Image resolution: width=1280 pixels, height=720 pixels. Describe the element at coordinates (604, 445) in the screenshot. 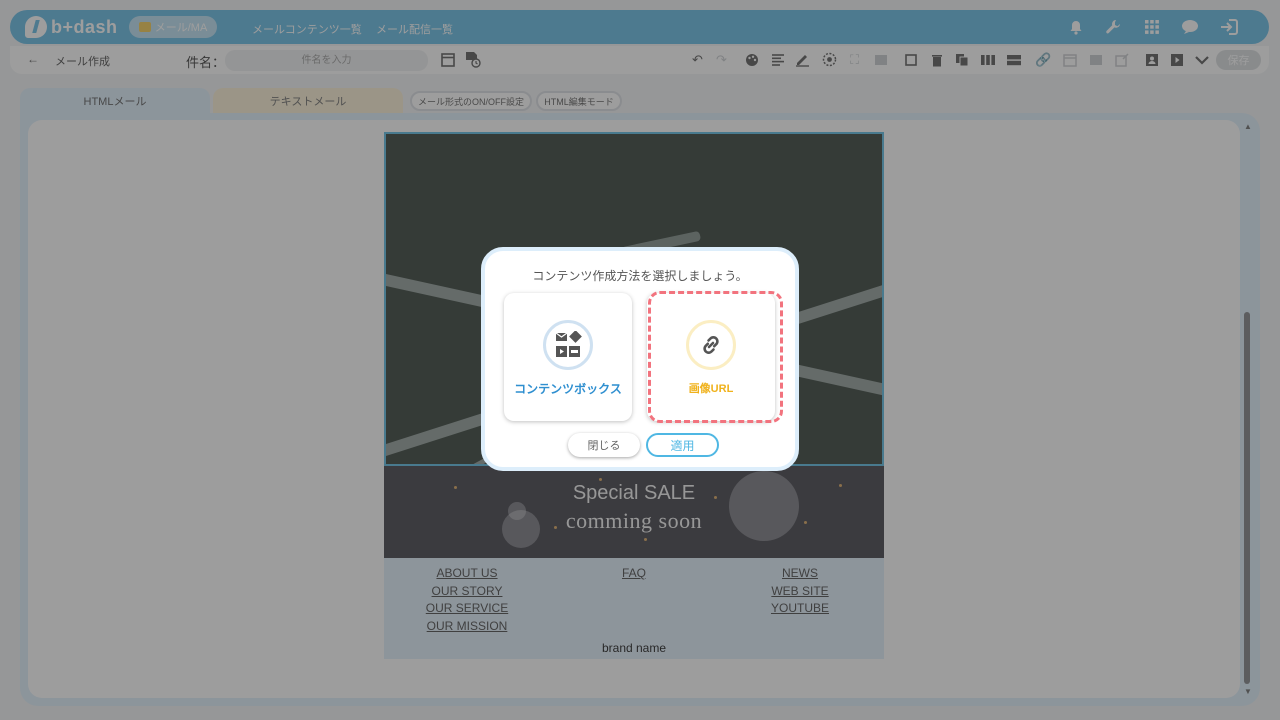

I see `close-button: 閉じる` at that location.